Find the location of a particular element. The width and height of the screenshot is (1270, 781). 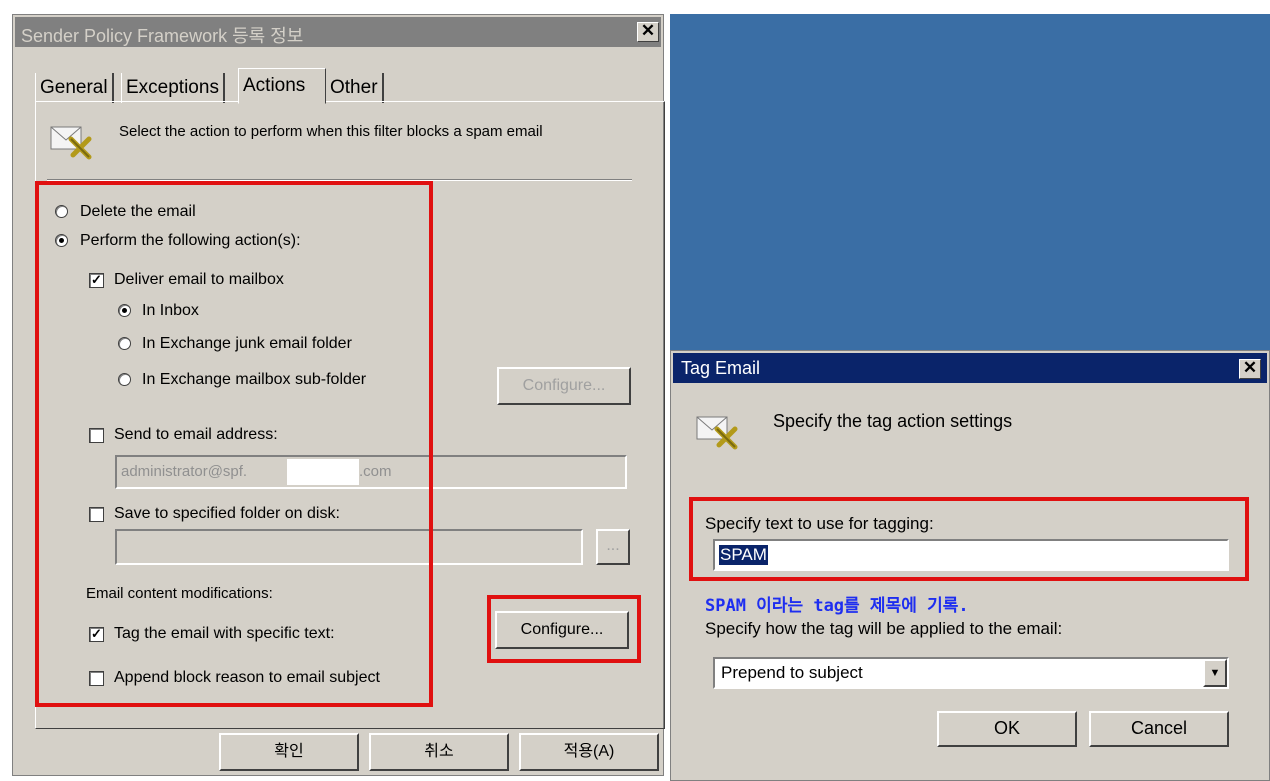

cancel-button: Cancel is located at coordinates (1159, 729).